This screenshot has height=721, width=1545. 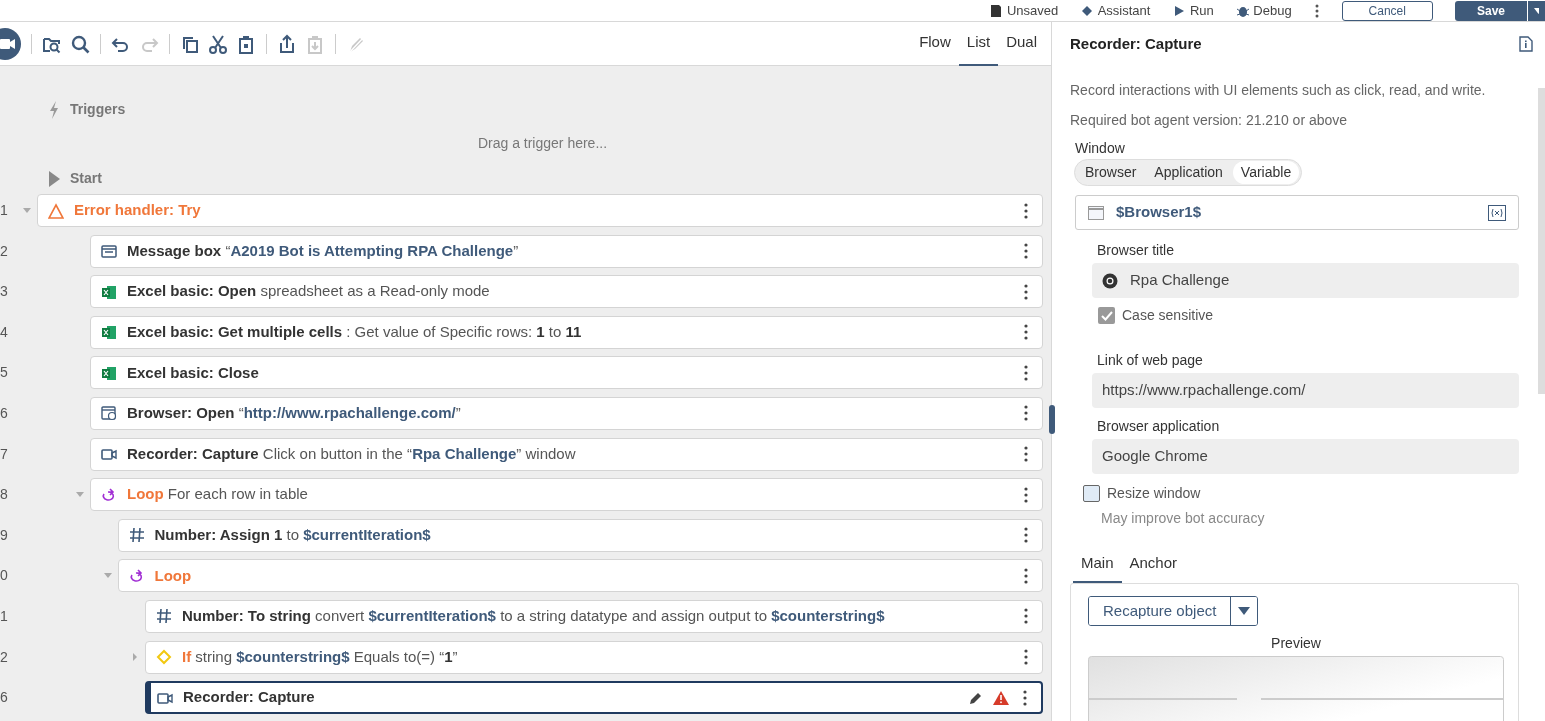 I want to click on scrollbar, so click(x=1541, y=241).